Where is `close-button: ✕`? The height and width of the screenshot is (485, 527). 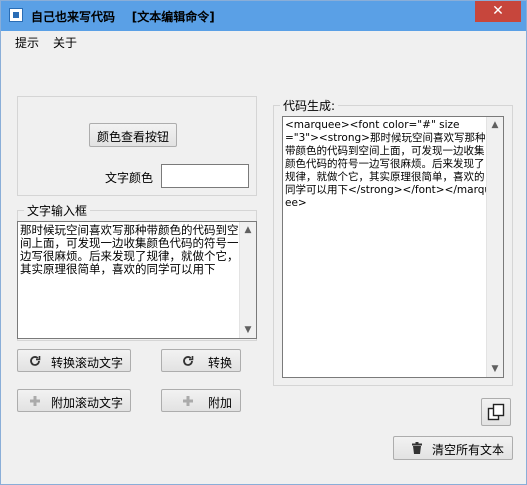
close-button: ✕ is located at coordinates (498, 11).